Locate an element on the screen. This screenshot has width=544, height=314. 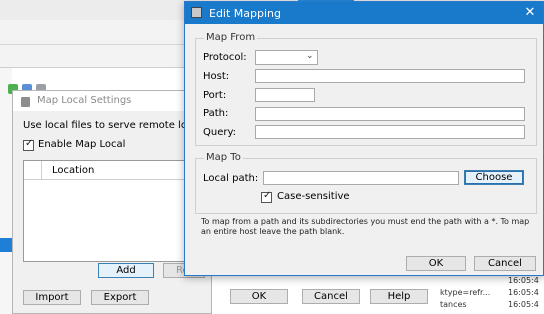
log-row: 16:05:4 is located at coordinates (490, 281).